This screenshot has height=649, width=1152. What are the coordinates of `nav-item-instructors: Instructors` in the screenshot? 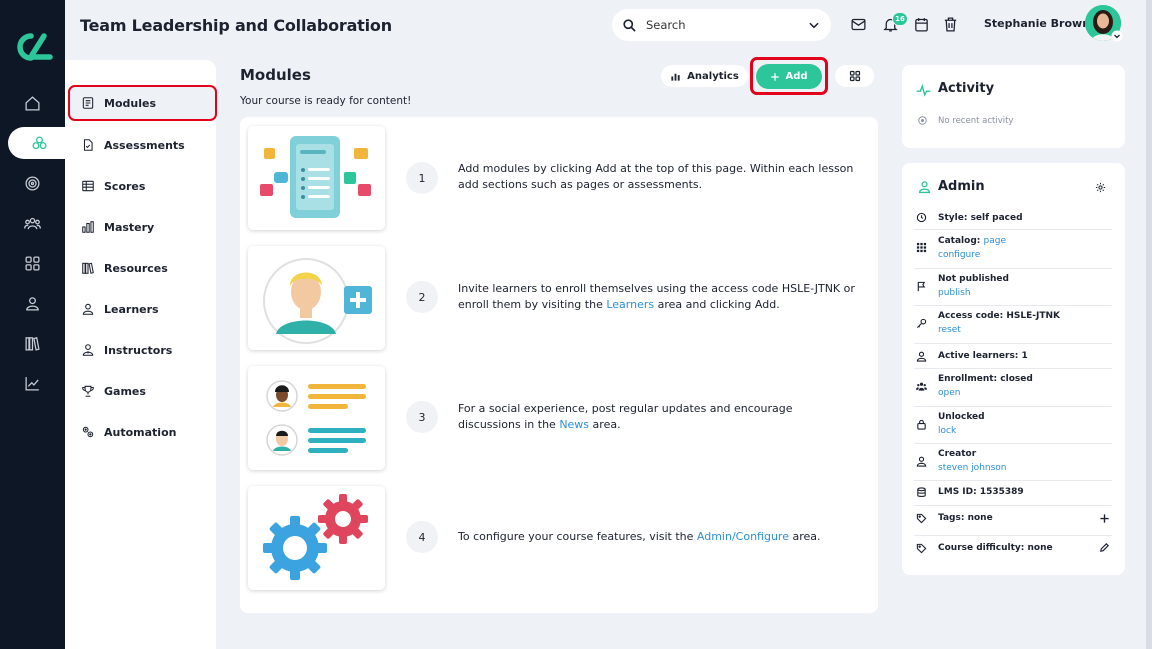 It's located at (140, 350).